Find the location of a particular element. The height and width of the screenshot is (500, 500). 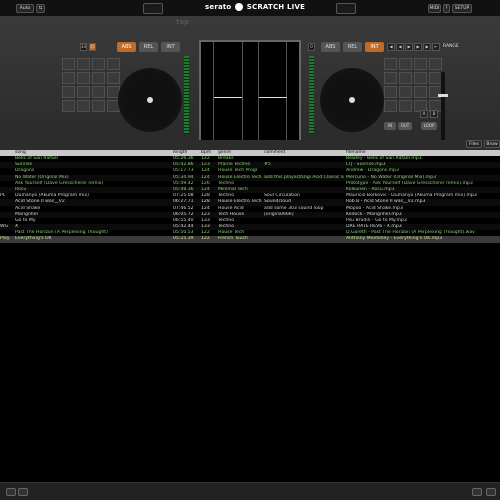

column-header-length: length is located at coordinates (180, 152).